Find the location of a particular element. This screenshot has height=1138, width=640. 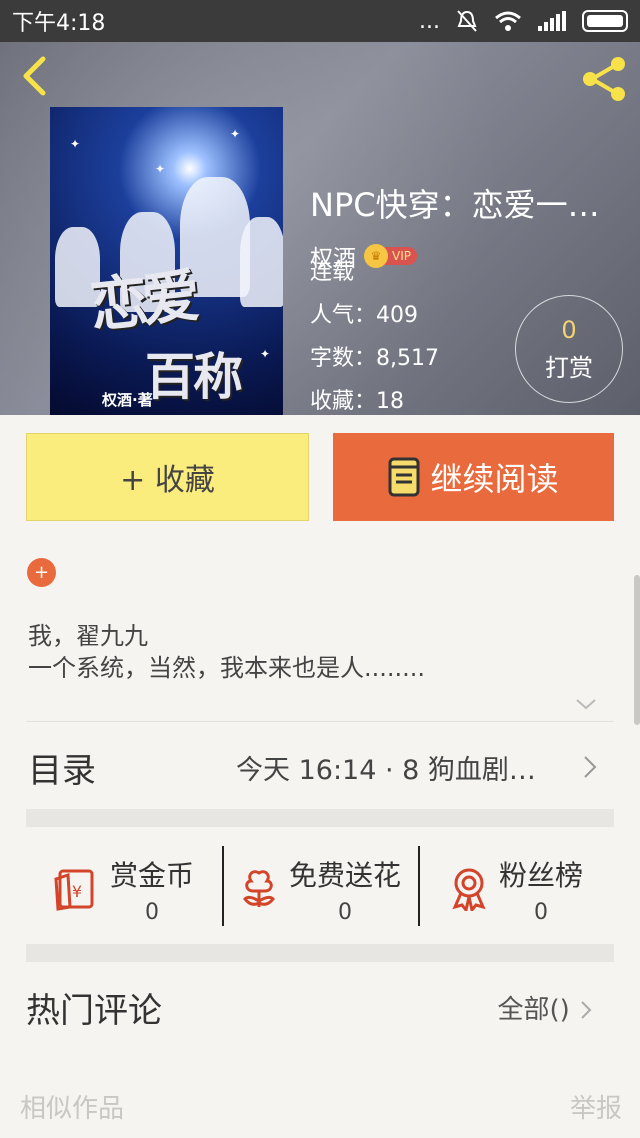

favorites-label: 收藏： is located at coordinates (343, 401).